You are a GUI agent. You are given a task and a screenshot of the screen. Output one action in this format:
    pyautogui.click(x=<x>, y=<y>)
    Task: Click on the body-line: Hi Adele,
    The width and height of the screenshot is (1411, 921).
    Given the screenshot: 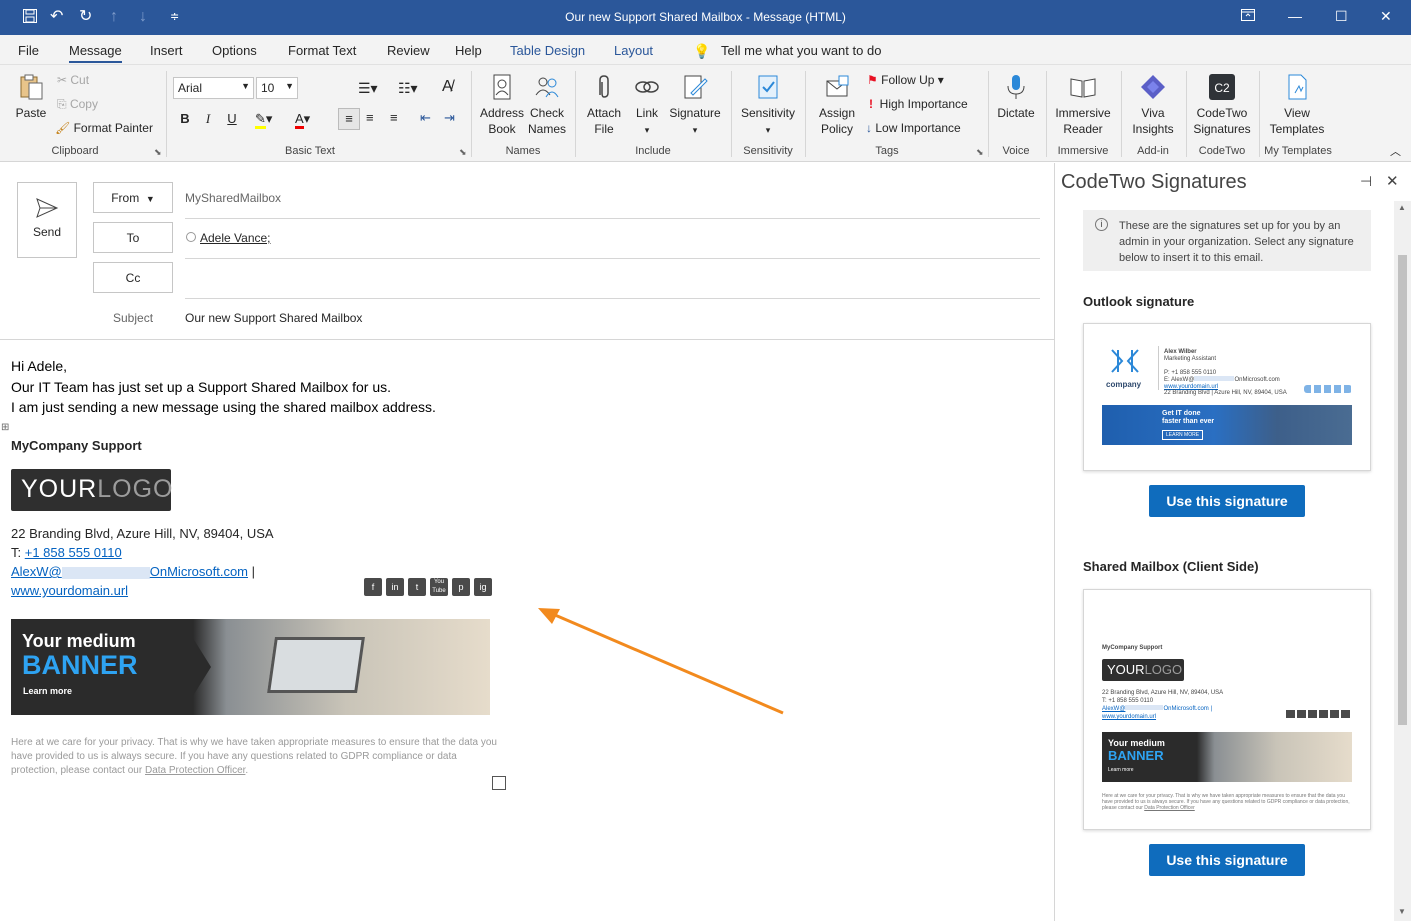 What is the action you would take?
    pyautogui.click(x=39, y=366)
    